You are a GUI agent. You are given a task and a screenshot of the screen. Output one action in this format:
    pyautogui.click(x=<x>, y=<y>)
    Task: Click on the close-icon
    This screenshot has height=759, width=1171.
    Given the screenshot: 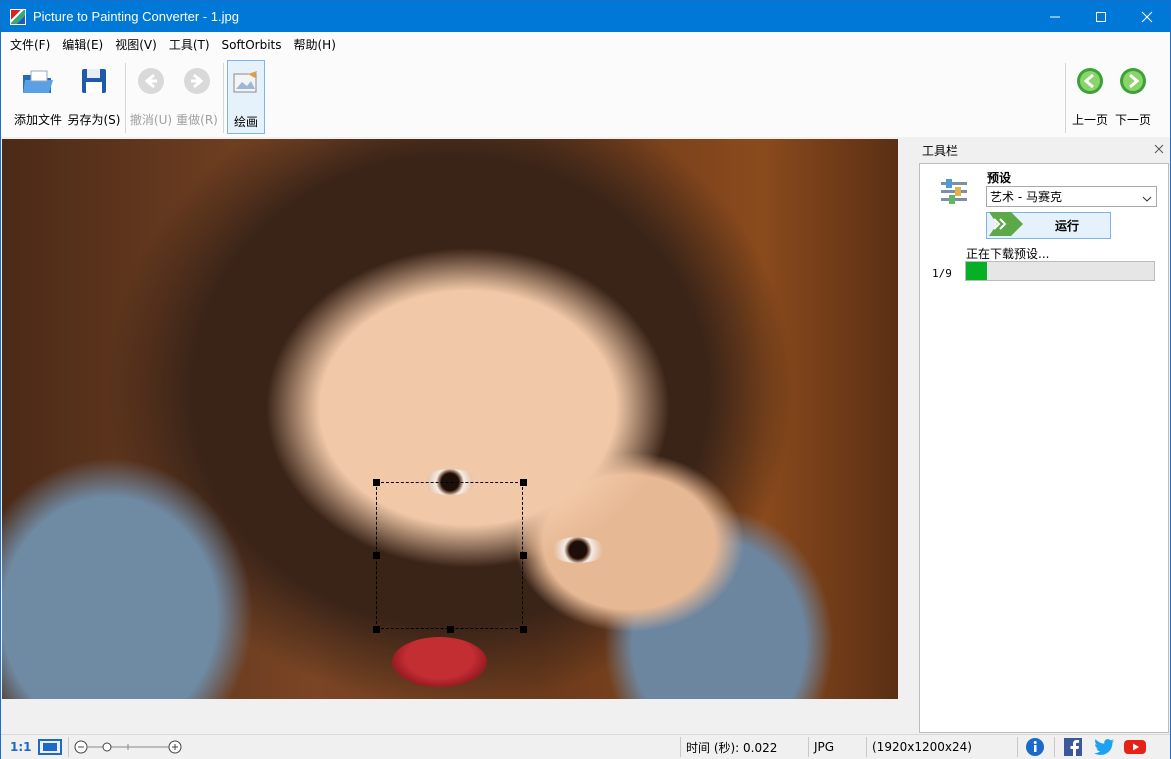 What is the action you would take?
    pyautogui.click(x=1147, y=16)
    